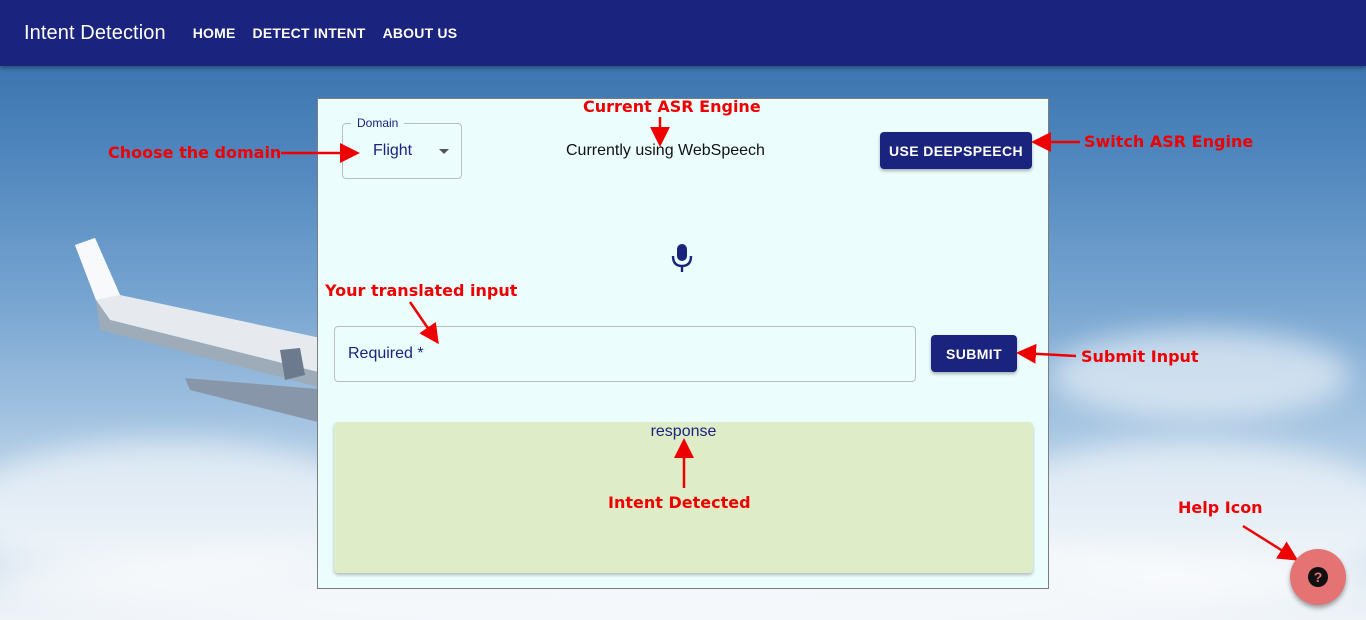 The image size is (1366, 620). What do you see at coordinates (1140, 356) in the screenshot?
I see `annotation-submit-input: Submit Input` at bounding box center [1140, 356].